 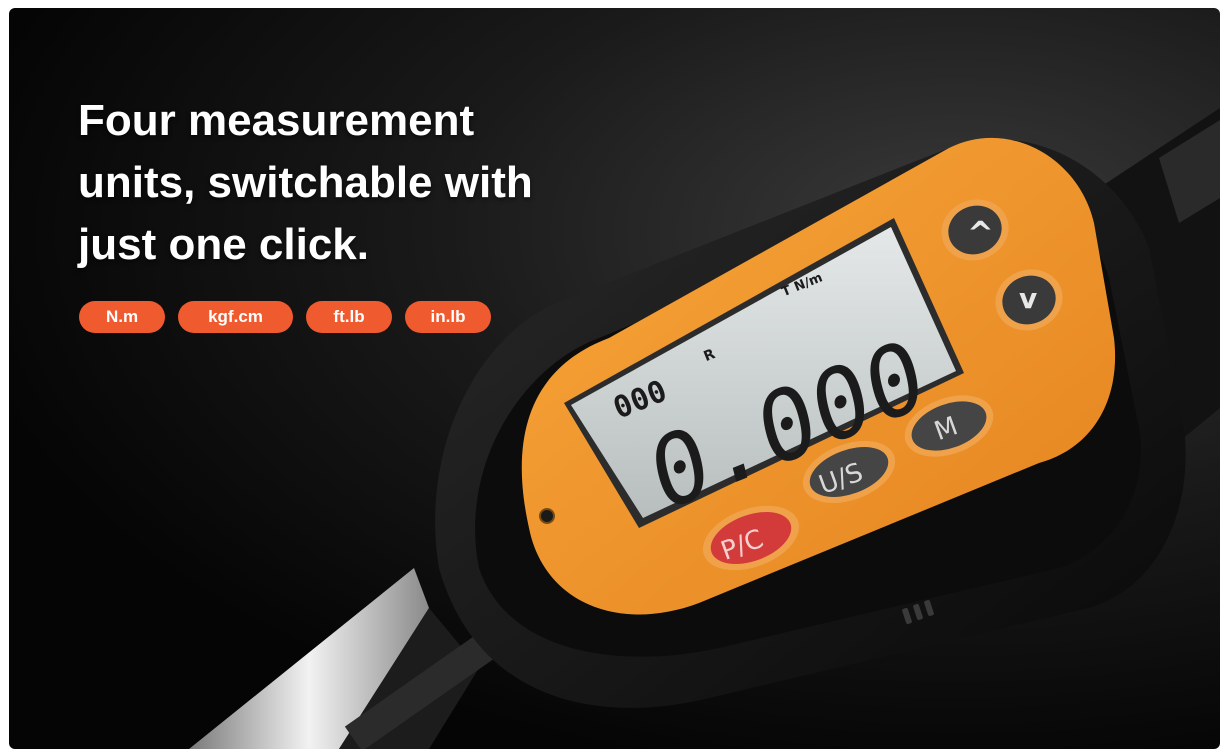 I want to click on unit-list: N.m kgf.cm ft.lb in.lb, so click(x=285, y=317).